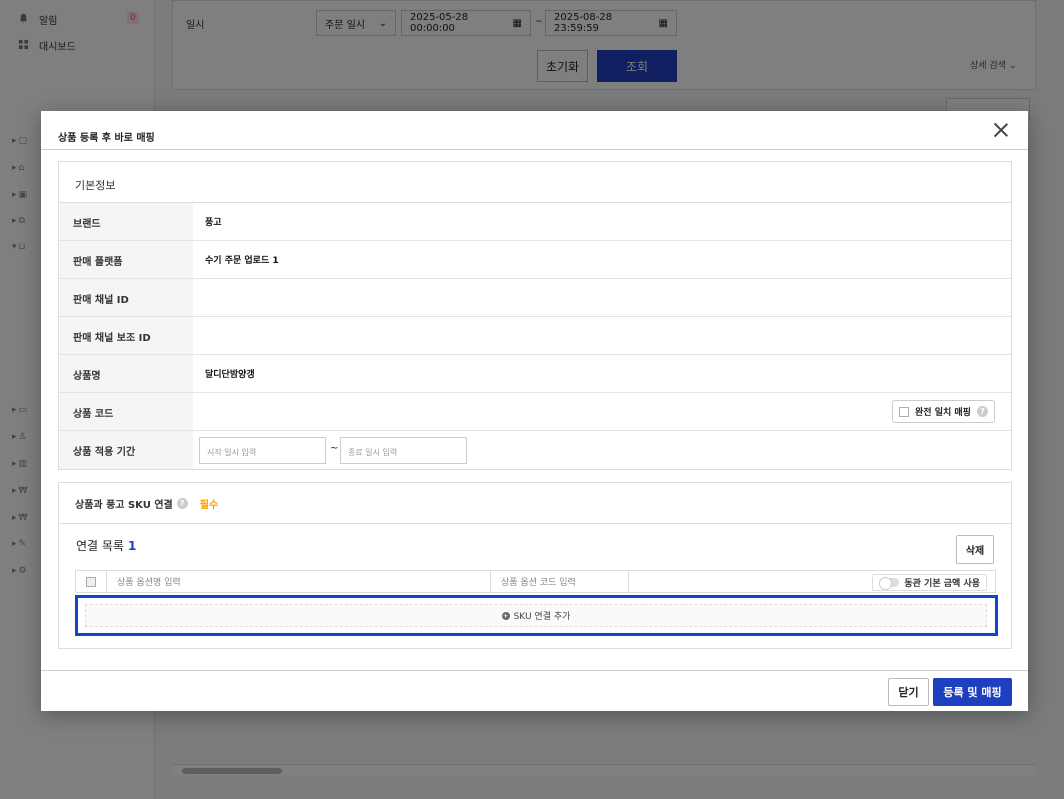 This screenshot has height=799, width=1064. Describe the element at coordinates (262, 450) in the screenshot. I see `start-date-input: 시작 일시 입력` at that location.